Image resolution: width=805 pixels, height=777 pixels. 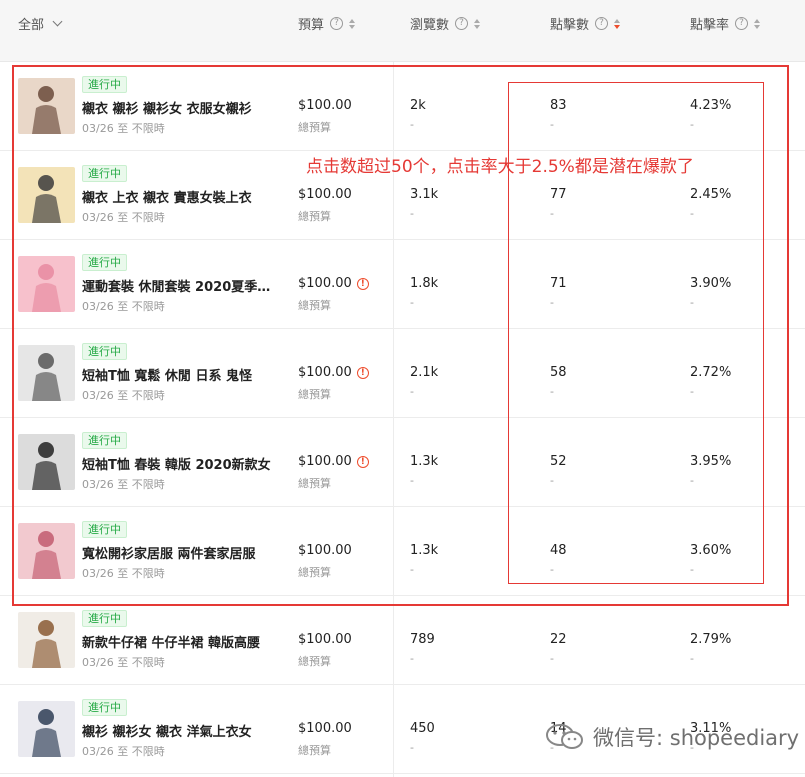 What do you see at coordinates (57, 21) in the screenshot?
I see `chevron-down-icon` at bounding box center [57, 21].